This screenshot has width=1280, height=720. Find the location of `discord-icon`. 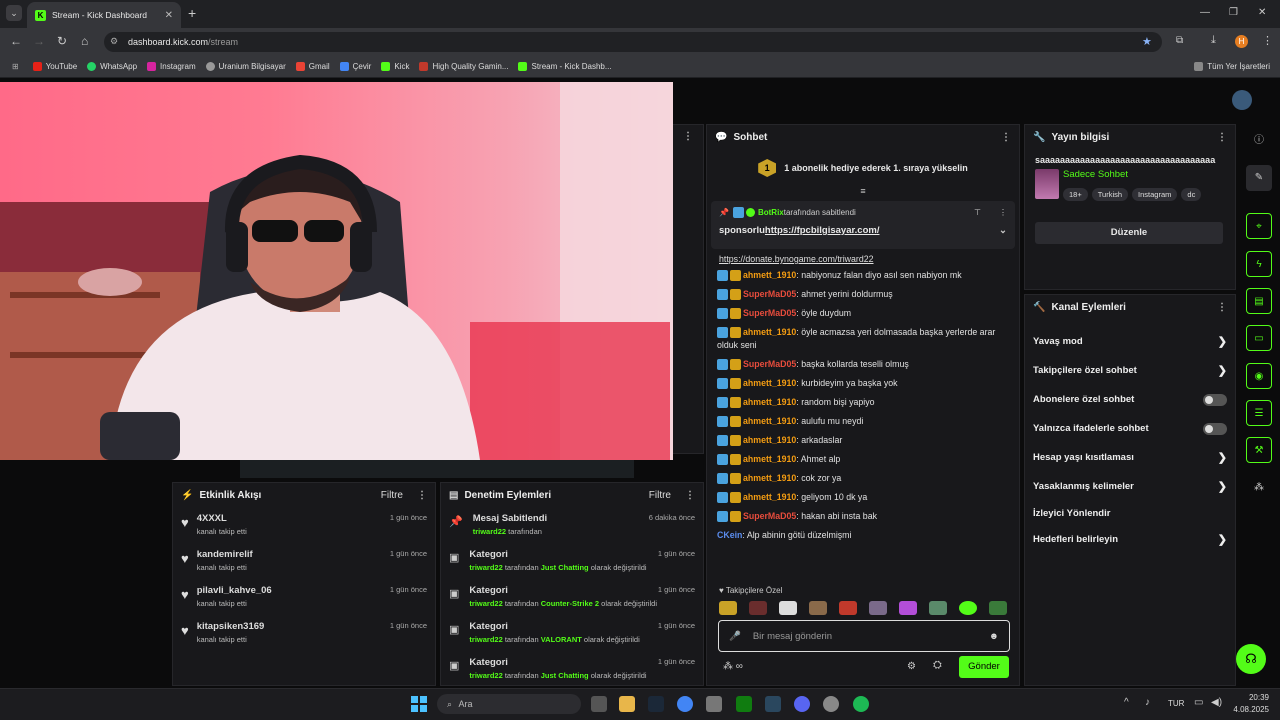

discord-icon is located at coordinates (802, 704).